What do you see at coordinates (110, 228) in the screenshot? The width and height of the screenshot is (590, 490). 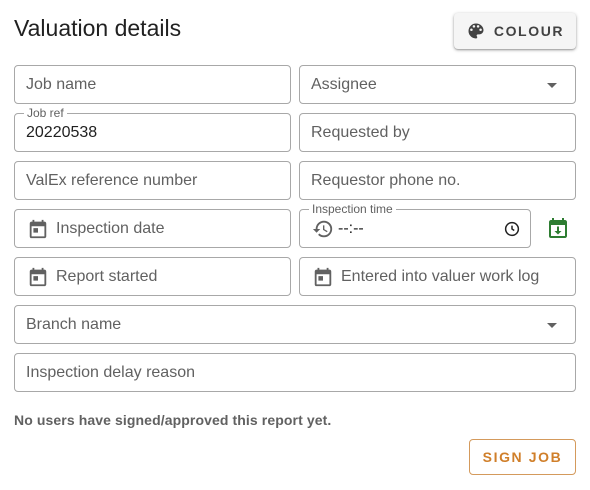 I see `inspection-date-placeholder: Inspection date` at bounding box center [110, 228].